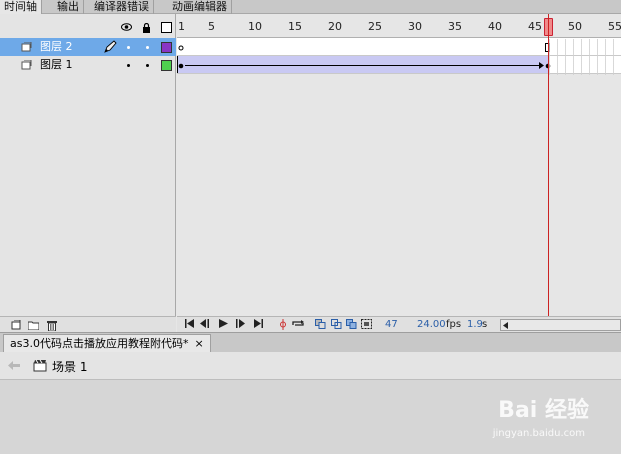  I want to click on new-folder-icon, so click(33, 325).